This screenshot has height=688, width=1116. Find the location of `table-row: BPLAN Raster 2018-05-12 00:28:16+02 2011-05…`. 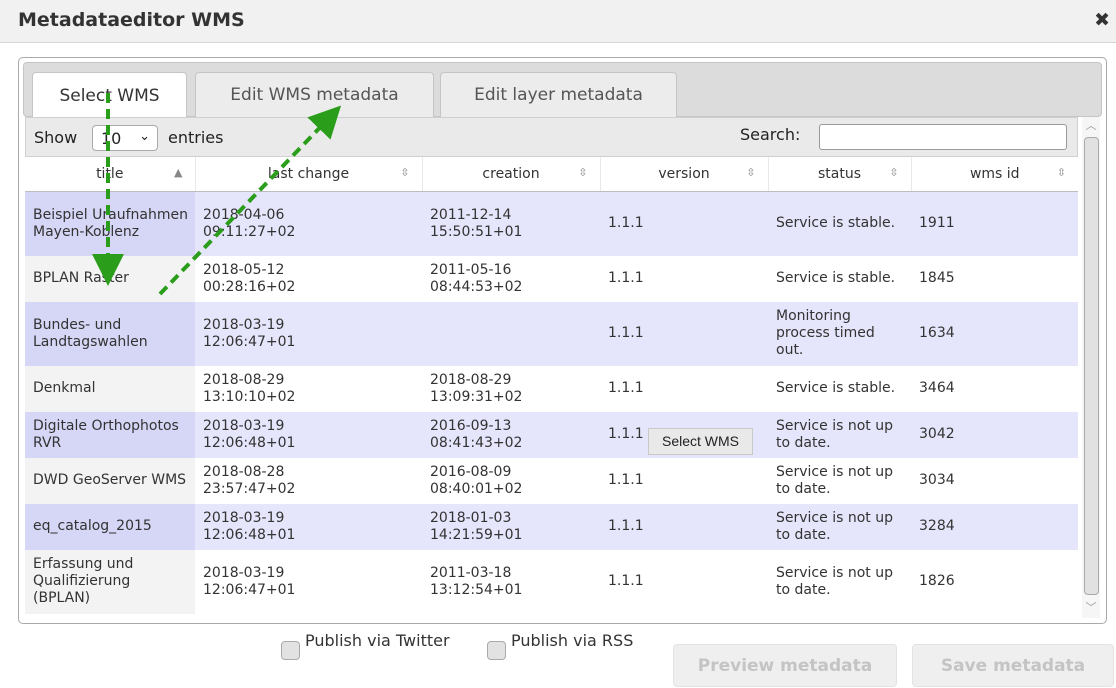

table-row: BPLAN Raster 2018-05-12 00:28:16+02 2011-05… is located at coordinates (551, 278).